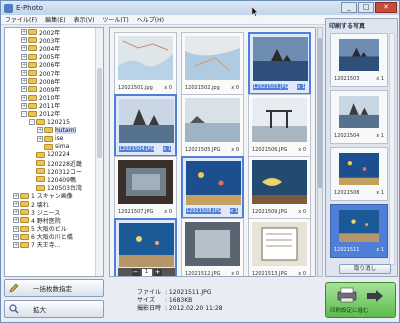 Image resolution: width=400 pixels, height=323 pixels. Describe the element at coordinates (54, 130) in the screenshot. I see `tree-item: + hutami` at that location.